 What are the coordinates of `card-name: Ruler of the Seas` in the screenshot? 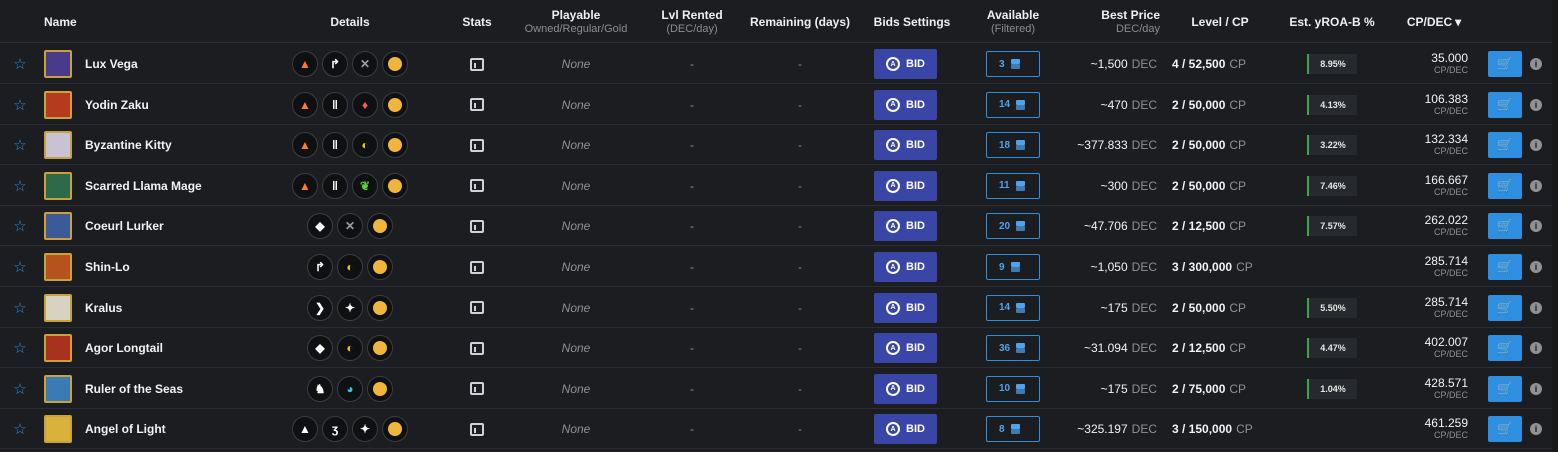 It's located at (185, 389).